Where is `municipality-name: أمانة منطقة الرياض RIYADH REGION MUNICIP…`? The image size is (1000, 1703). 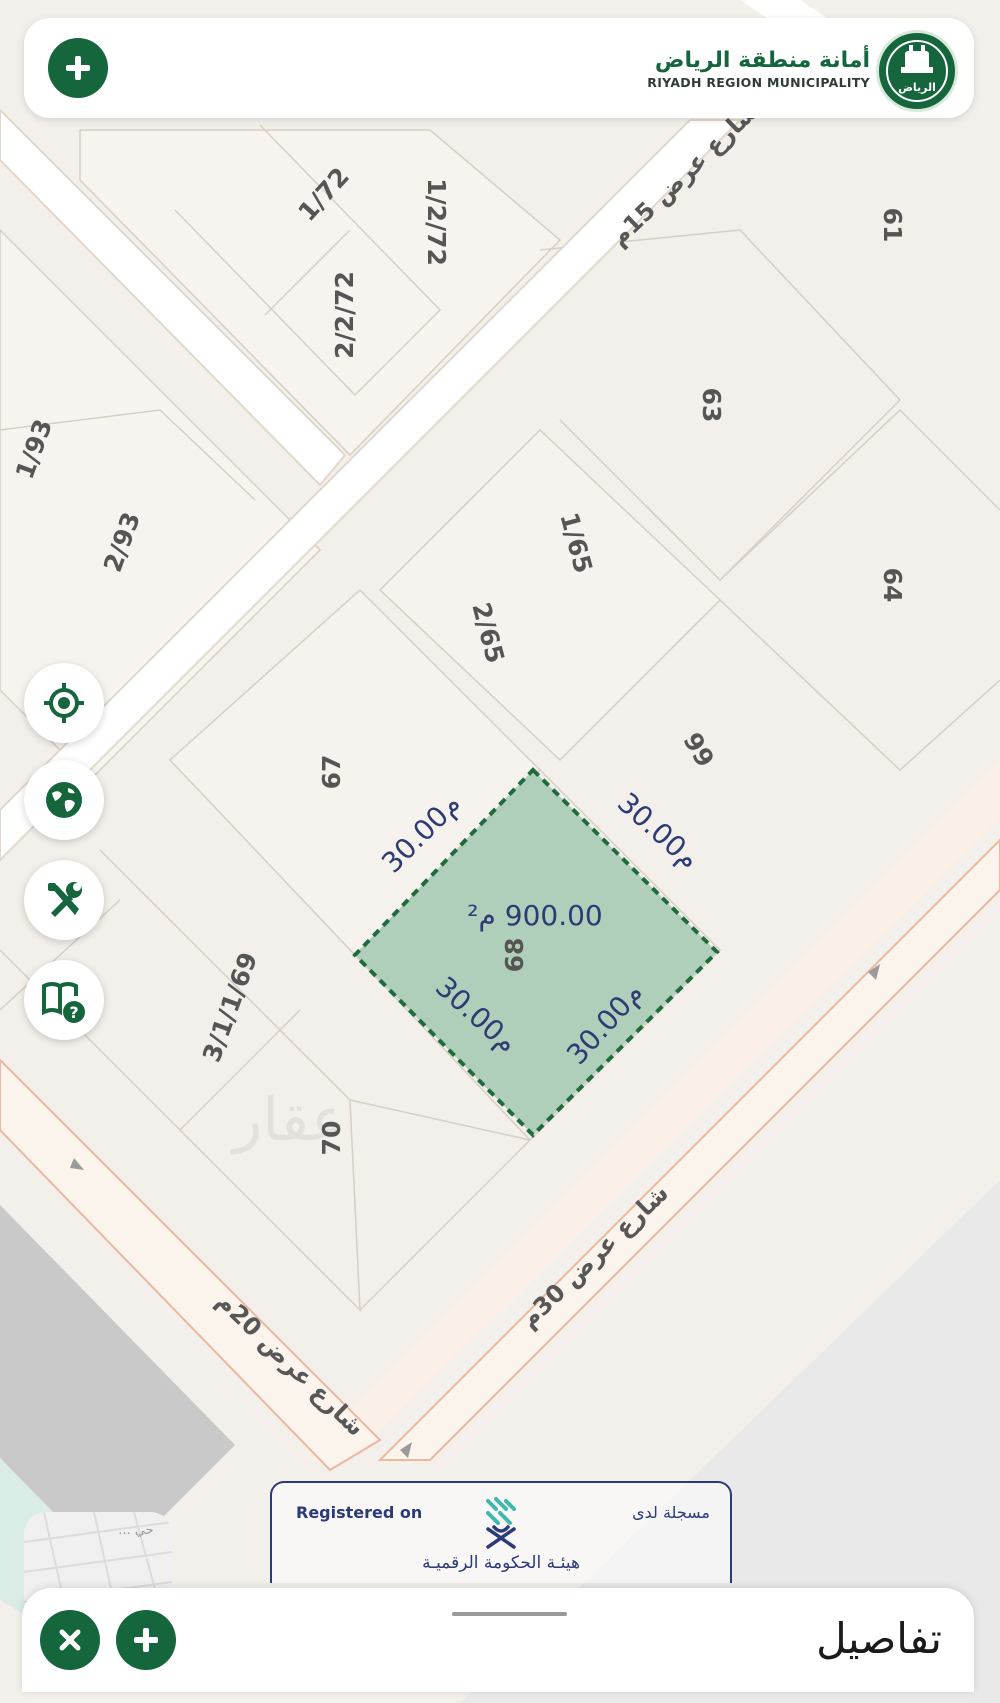 municipality-name: أمانة منطقة الرياض RIYADH REGION MUNICIP… is located at coordinates (758, 70).